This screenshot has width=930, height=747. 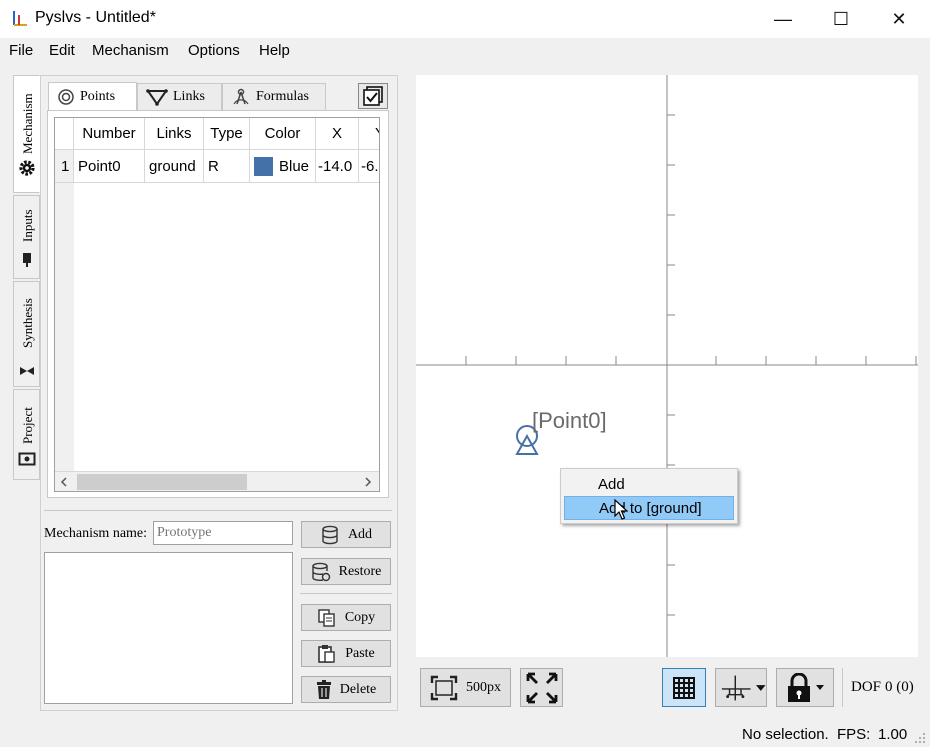 What do you see at coordinates (465, 687) in the screenshot?
I see `zoom-to-fit-button: 500px` at bounding box center [465, 687].